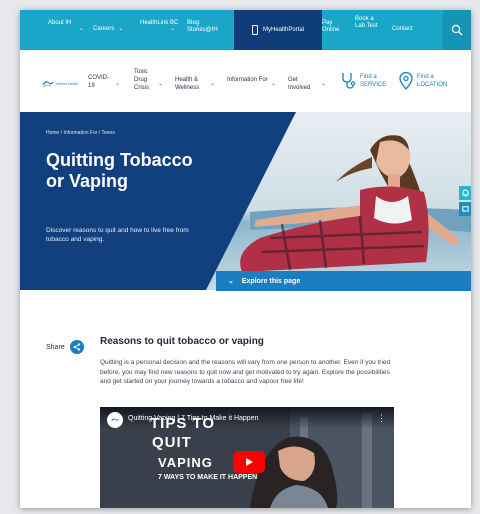  Describe the element at coordinates (283, 29) in the screenshot. I see `myhealthportal-label: MyHealthPortal` at that location.